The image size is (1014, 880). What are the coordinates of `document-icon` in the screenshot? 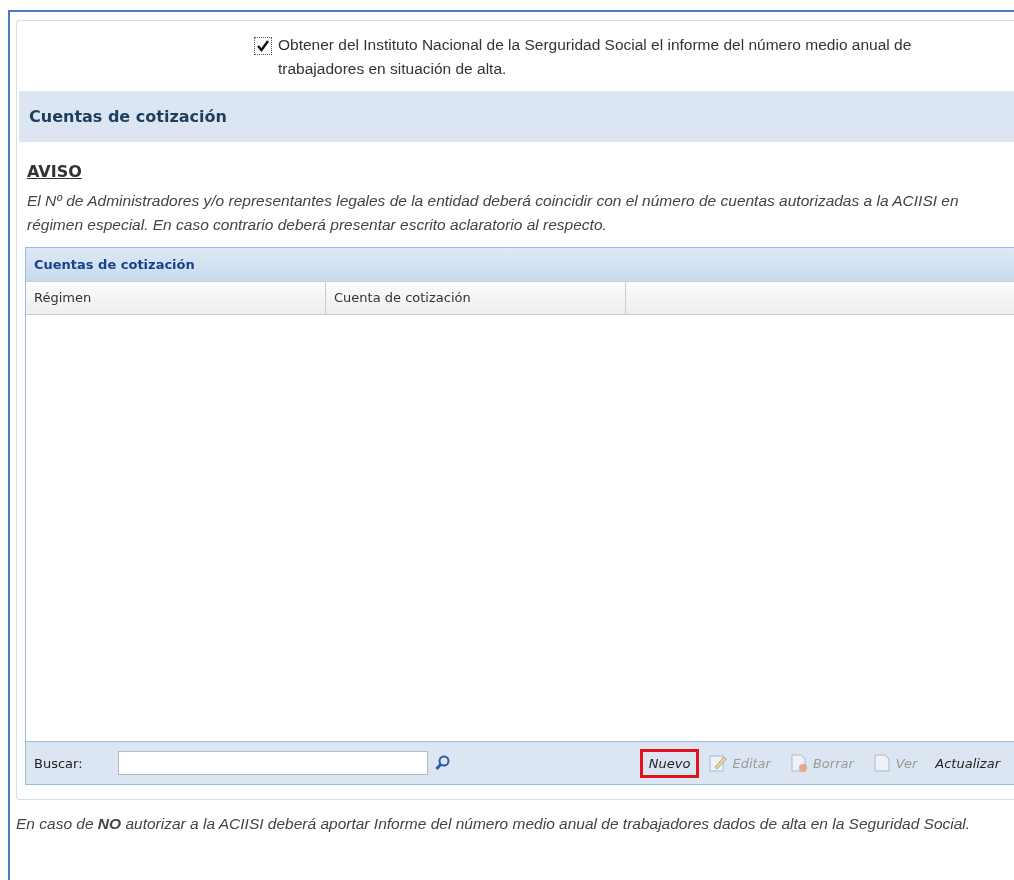 It's located at (881, 763).